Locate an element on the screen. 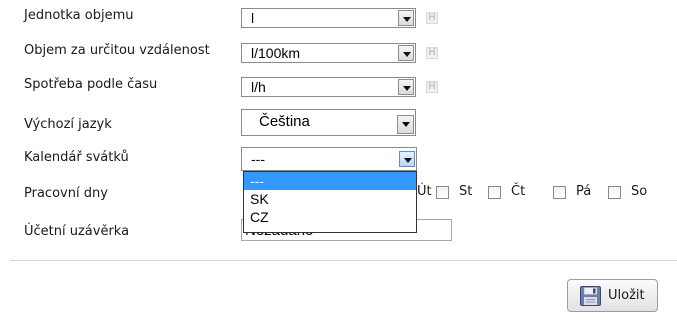  divider is located at coordinates (343, 260).